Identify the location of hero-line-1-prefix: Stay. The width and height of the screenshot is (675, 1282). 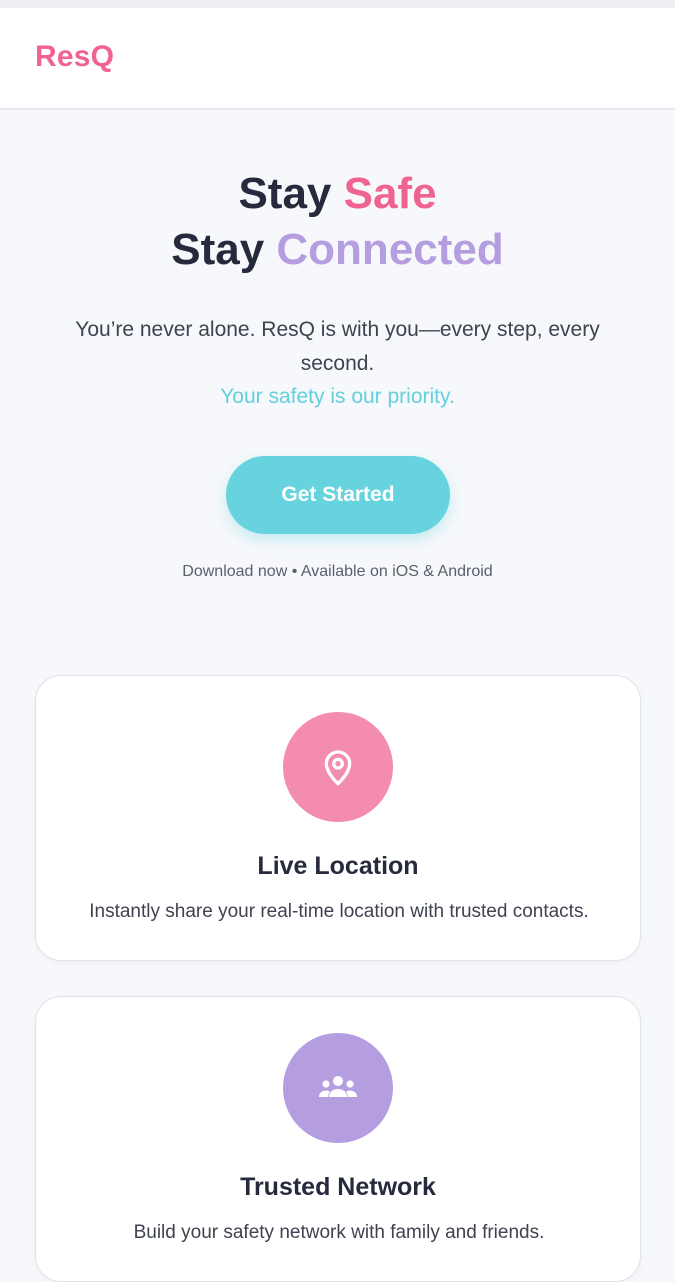
(291, 193).